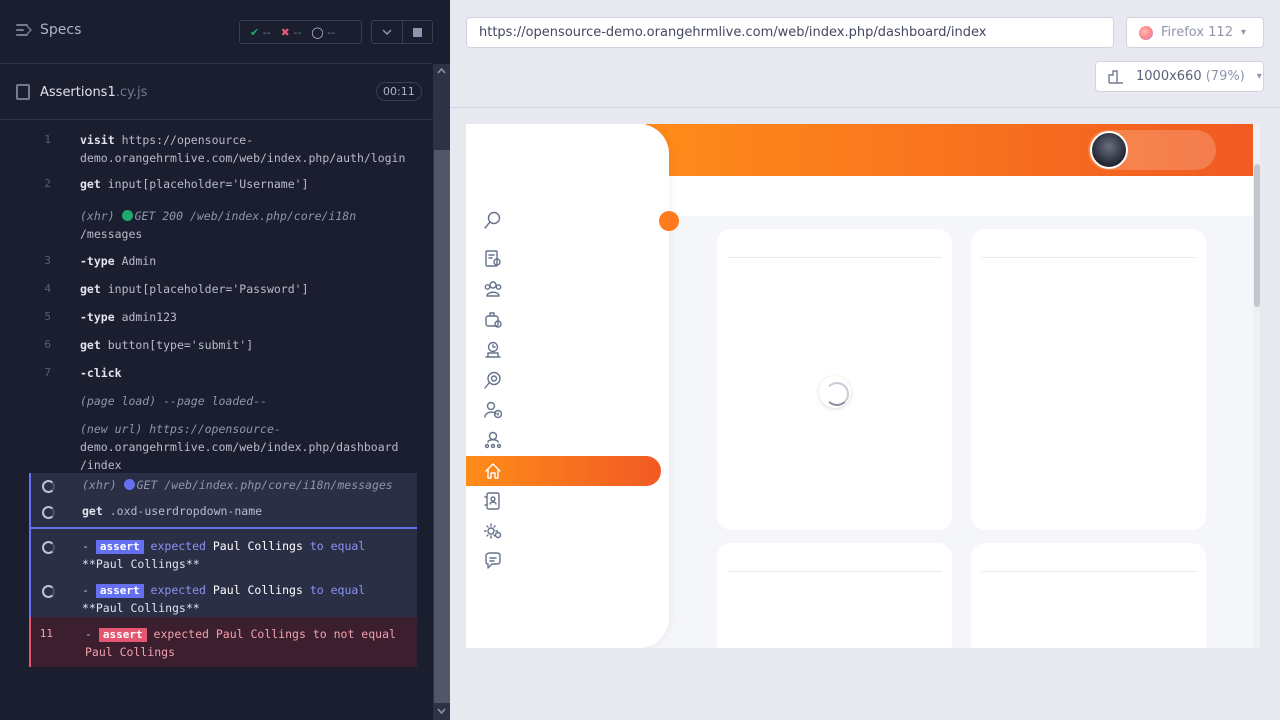  I want to click on chevron-down-icon, so click(387, 32).